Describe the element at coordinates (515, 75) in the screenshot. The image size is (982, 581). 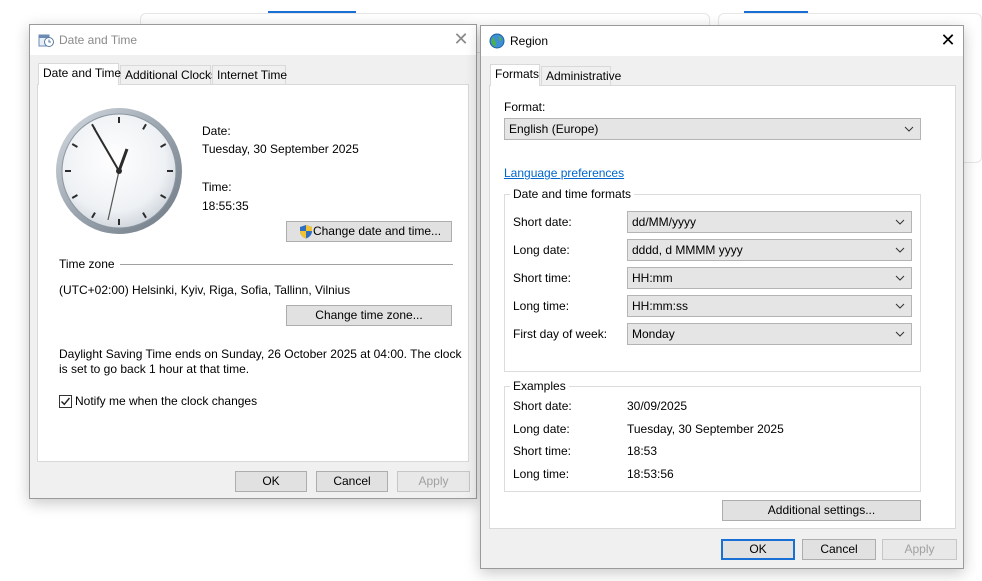
I see `tab-formats: Formats` at that location.